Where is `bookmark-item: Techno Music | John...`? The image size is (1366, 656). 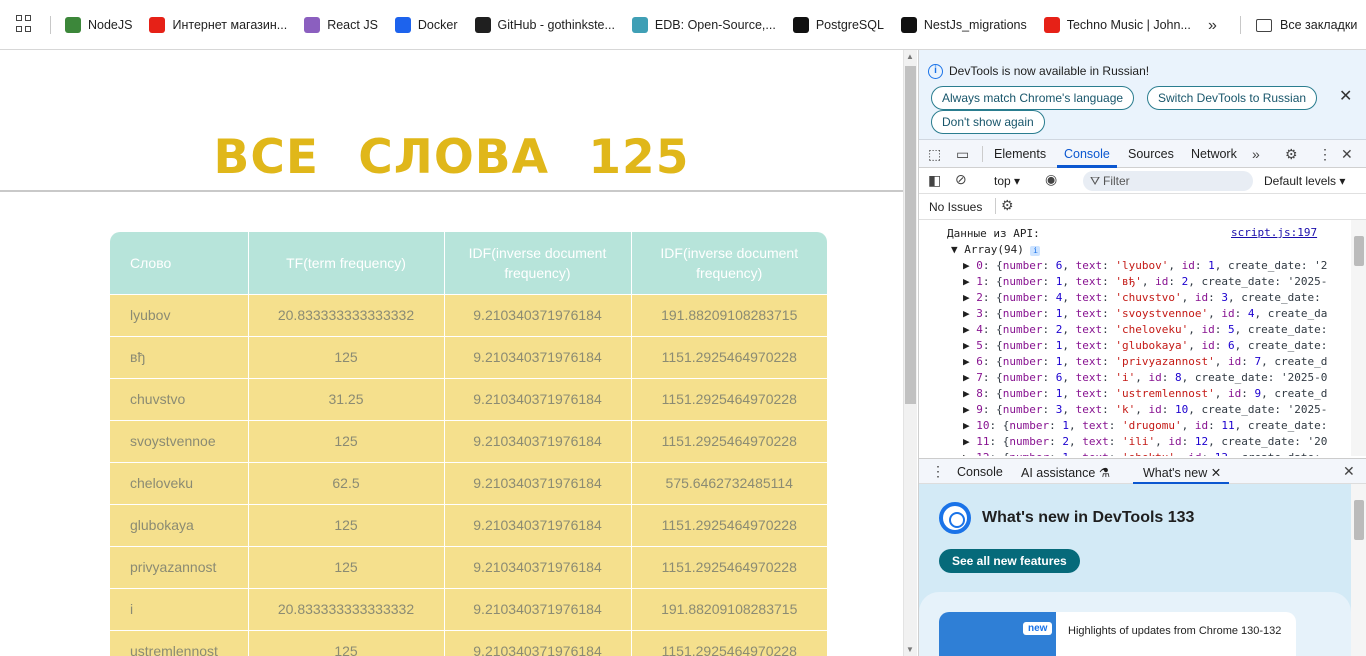
bookmark-item: Techno Music | John... is located at coordinates (1117, 24).